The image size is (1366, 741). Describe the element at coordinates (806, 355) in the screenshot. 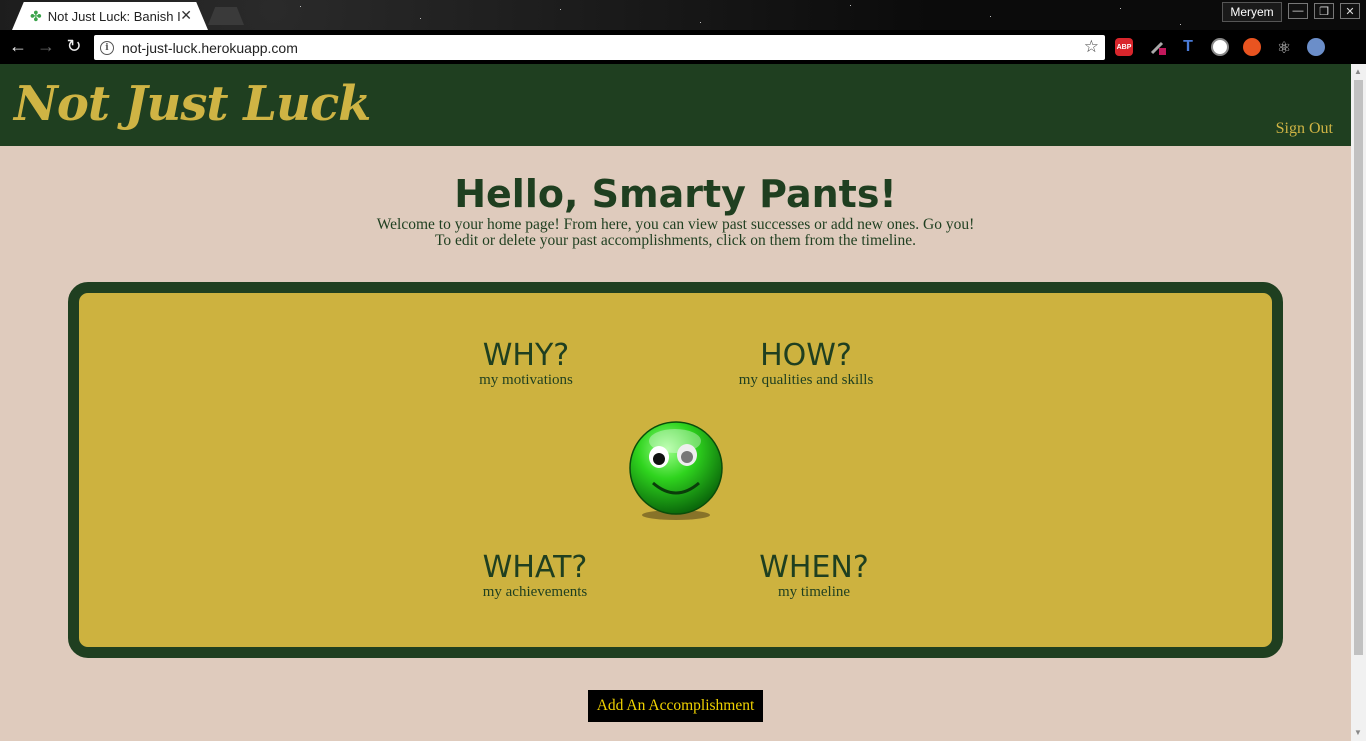

I see `how-title: HOW?` at that location.